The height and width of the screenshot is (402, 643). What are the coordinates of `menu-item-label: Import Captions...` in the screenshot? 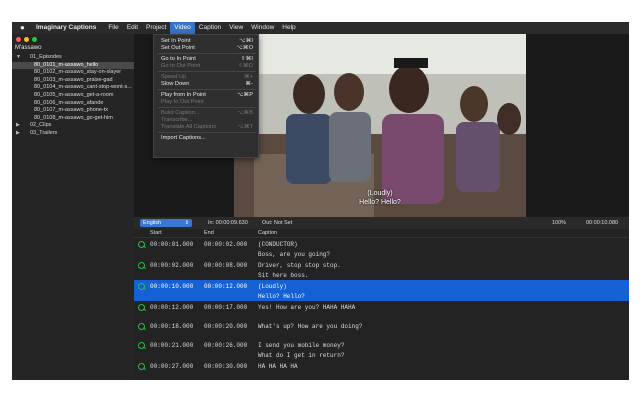 It's located at (183, 137).